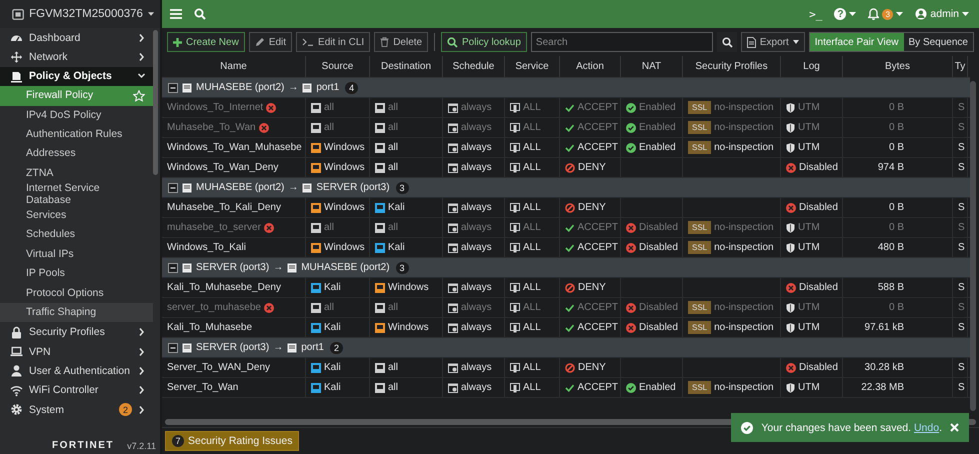 Image resolution: width=979 pixels, height=454 pixels. What do you see at coordinates (566, 248) in the screenshot?
I see `policy-row: Windows_To_Kali Windows Kali always ALL ACCEPT Disabled SSL no-inspection UTM 480 B S` at bounding box center [566, 248].